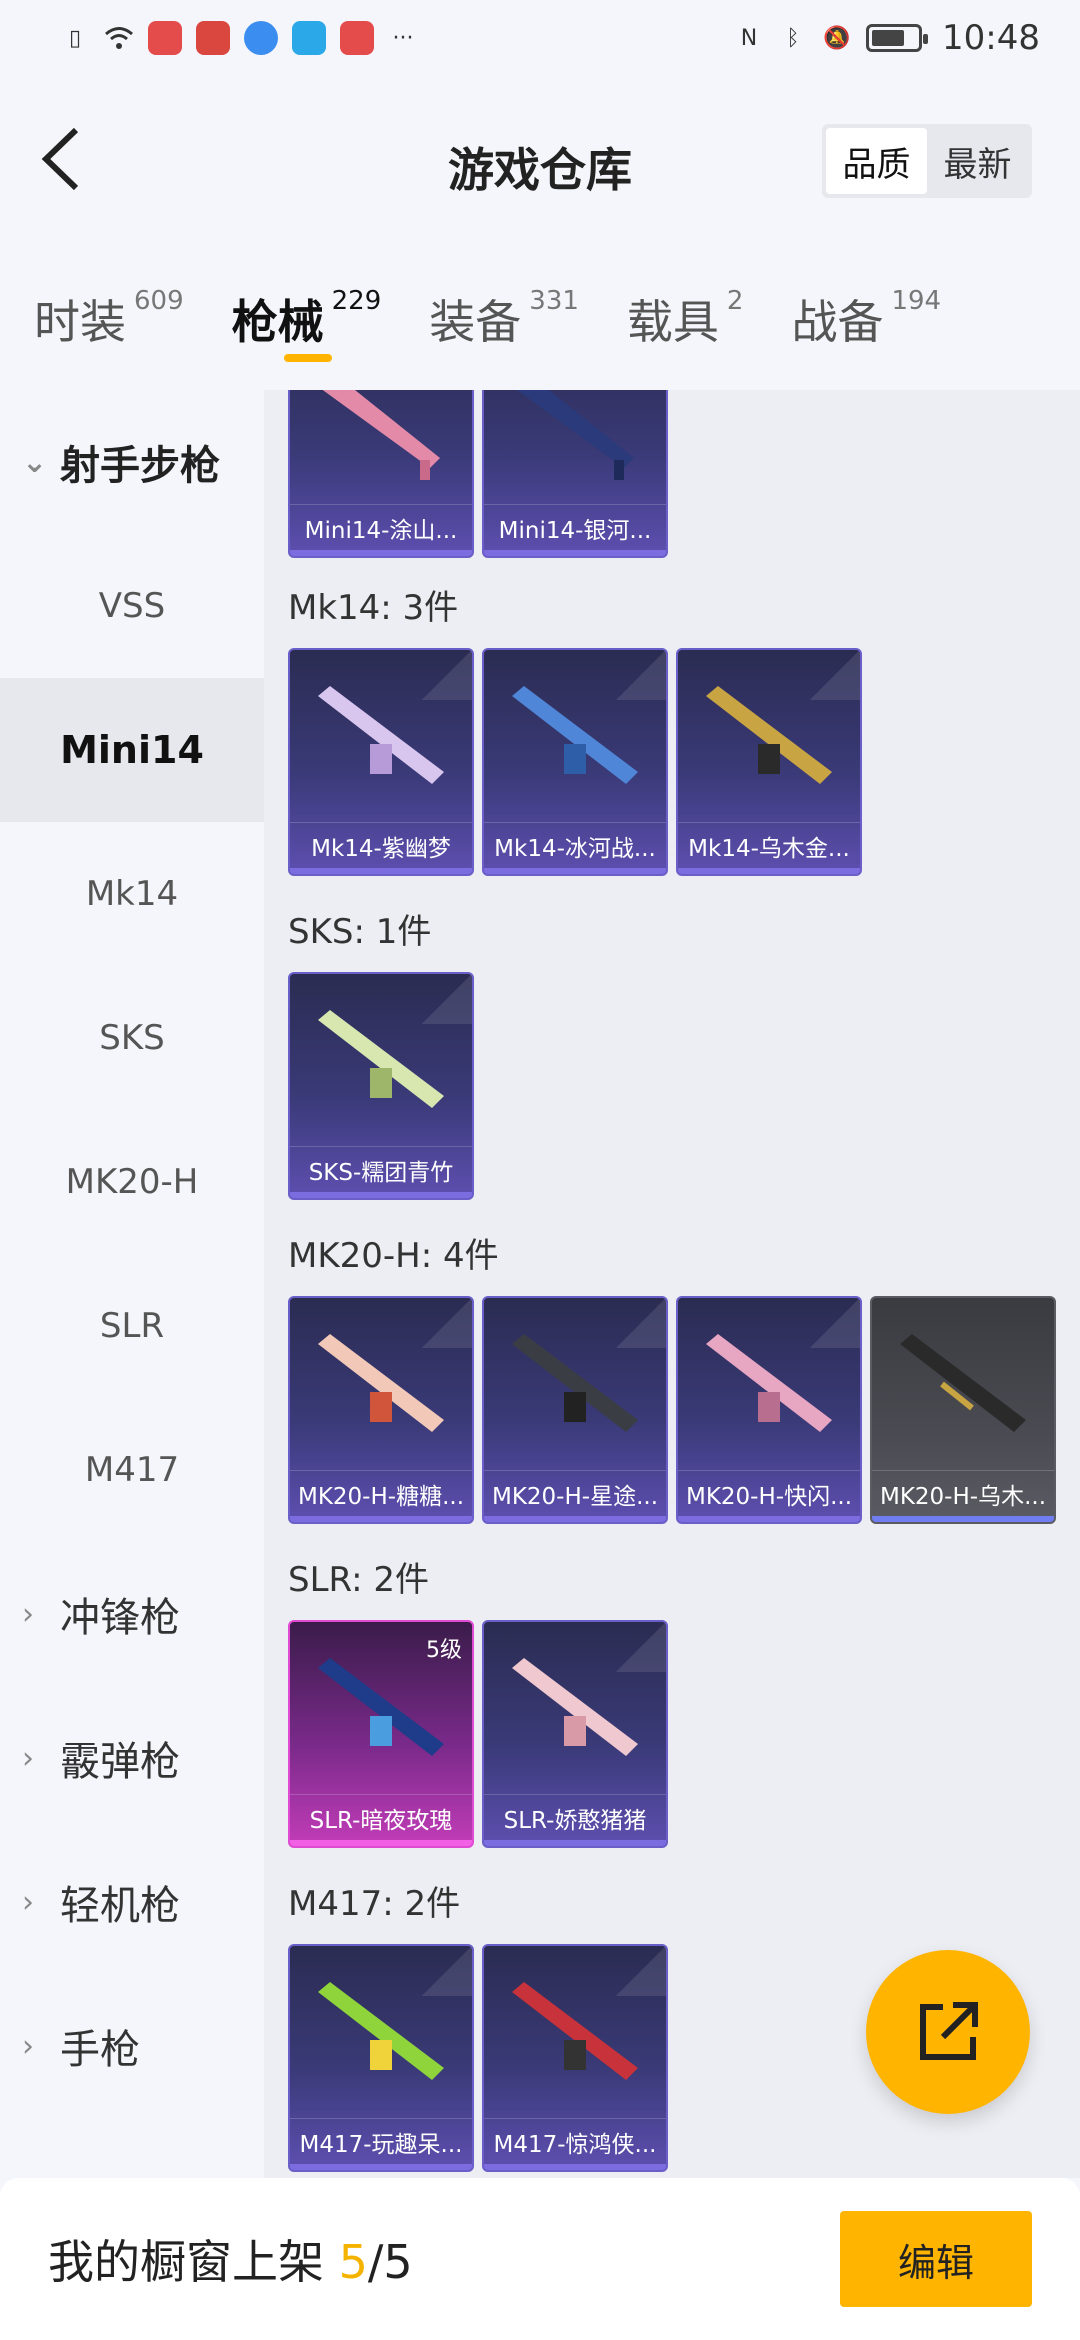 The width and height of the screenshot is (1080, 2340). Describe the element at coordinates (381, 1169) in the screenshot. I see `item-name: SKS-糯团青竹` at that location.